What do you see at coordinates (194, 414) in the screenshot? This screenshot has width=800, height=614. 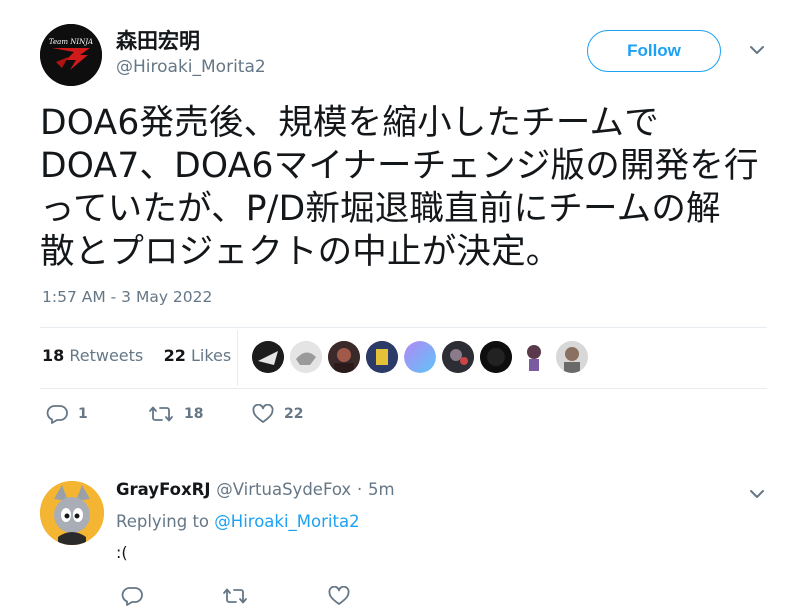 I see `retweet-count: 18` at bounding box center [194, 414].